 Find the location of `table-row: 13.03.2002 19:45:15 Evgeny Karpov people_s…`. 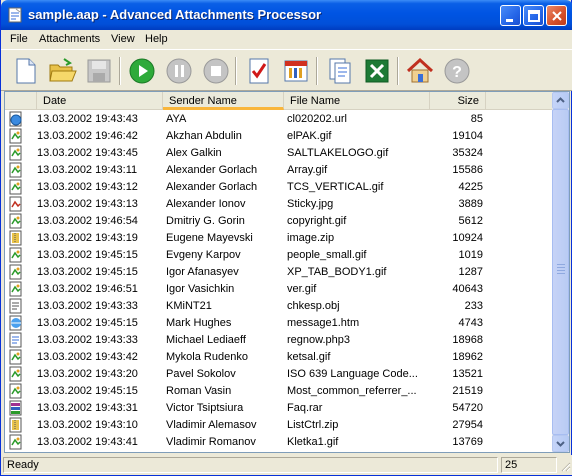

table-row: 13.03.2002 19:45:15 Evgeny Karpov people_s… is located at coordinates (278, 255).